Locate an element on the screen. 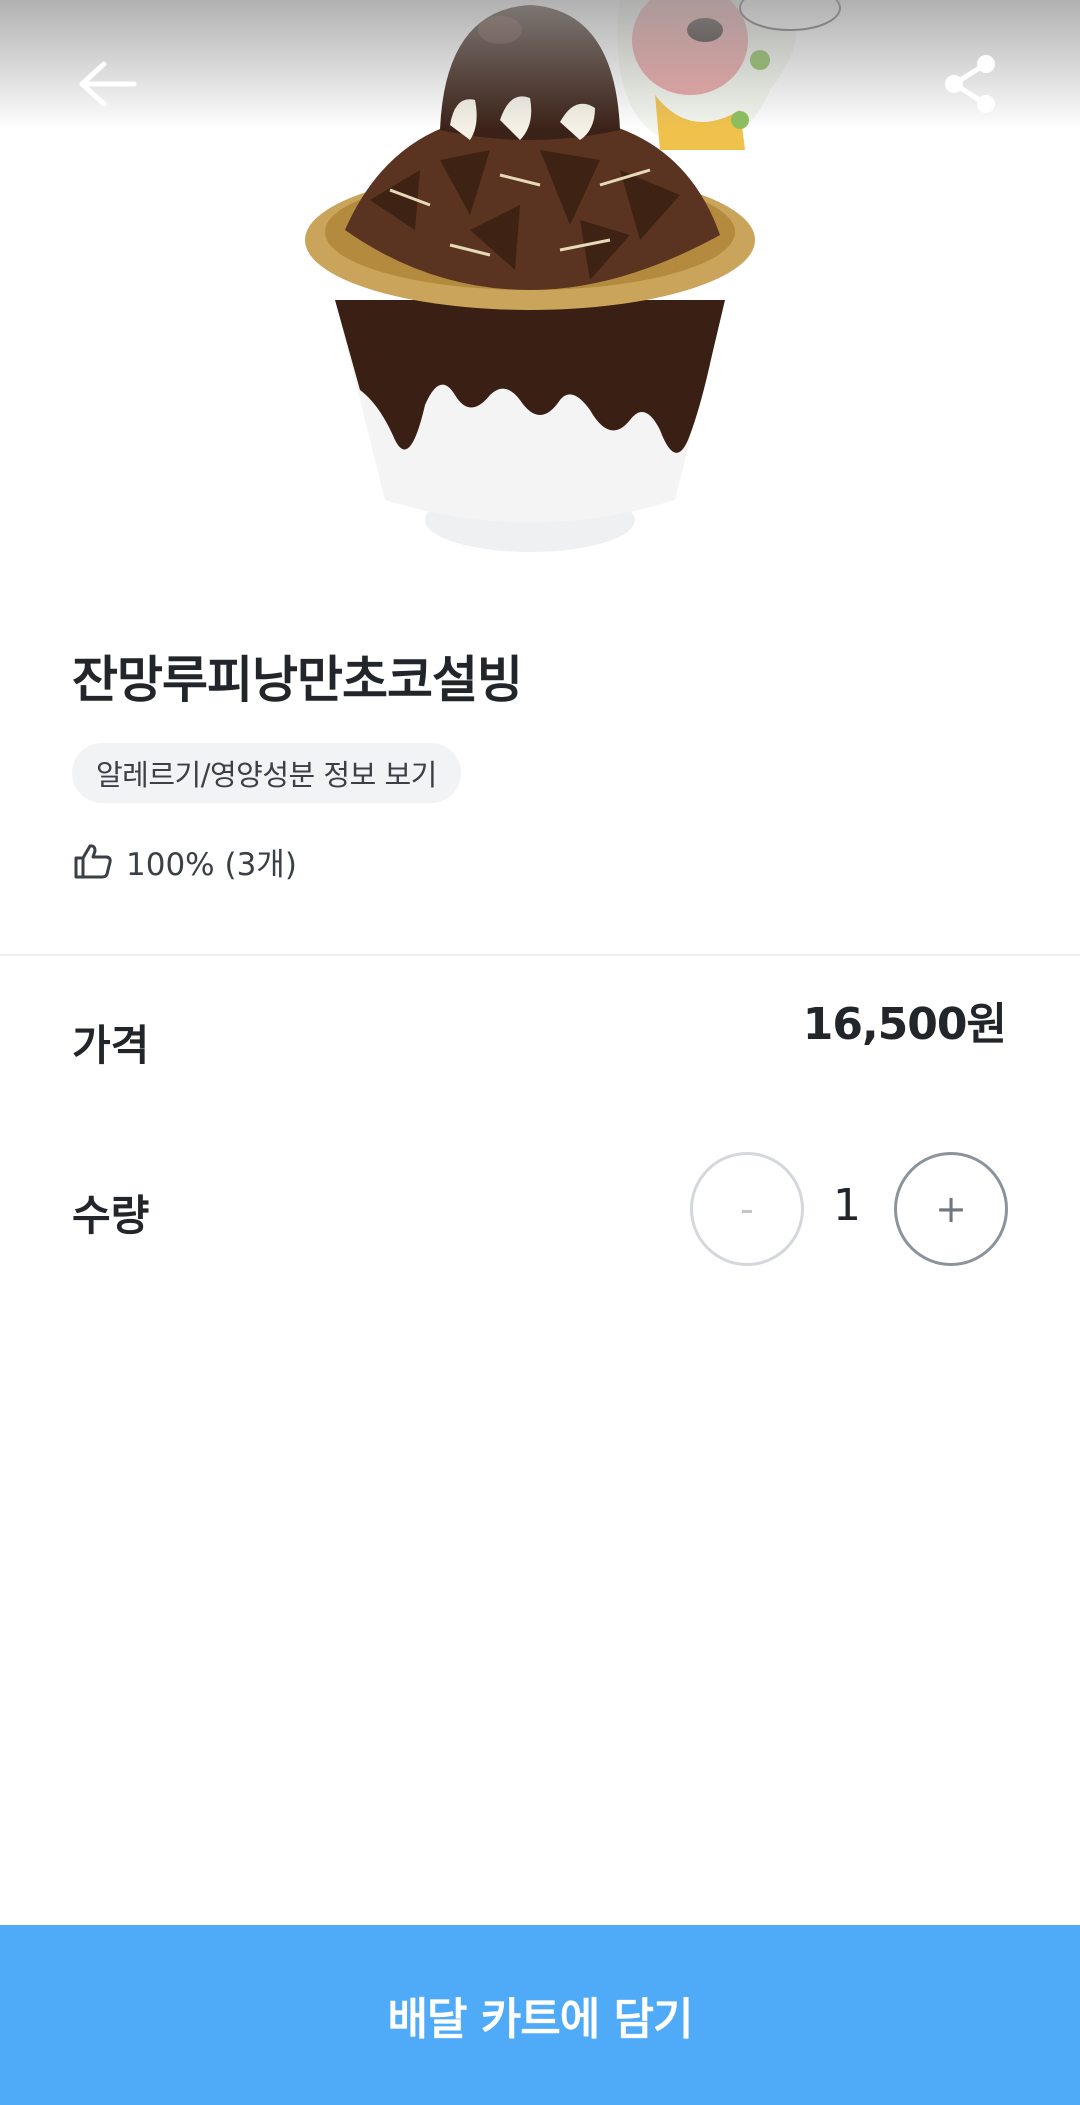 The width and height of the screenshot is (1080, 2105). arrow-left-icon is located at coordinates (108, 84).